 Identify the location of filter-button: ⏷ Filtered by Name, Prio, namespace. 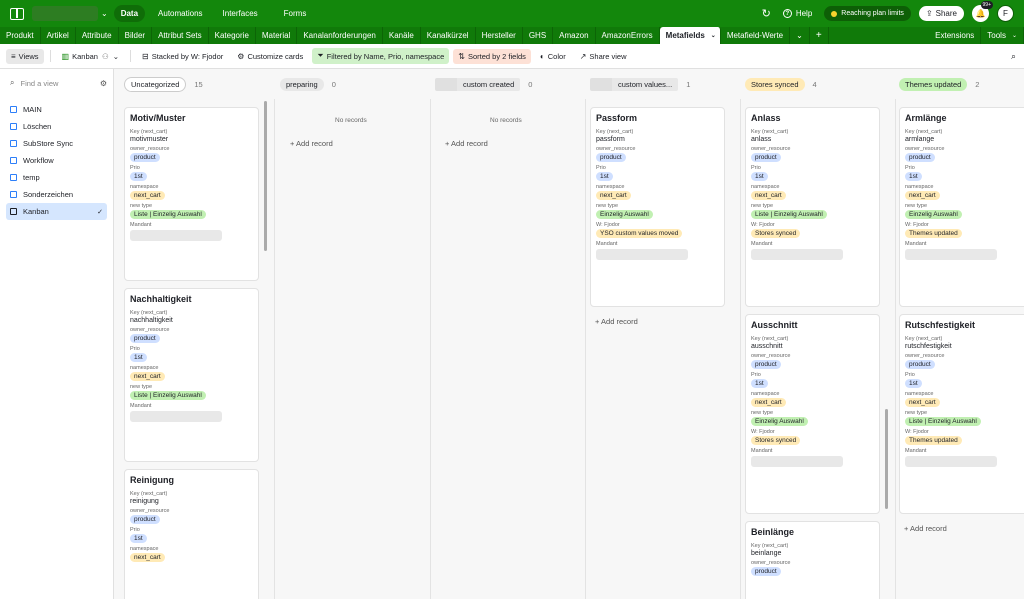
(381, 56).